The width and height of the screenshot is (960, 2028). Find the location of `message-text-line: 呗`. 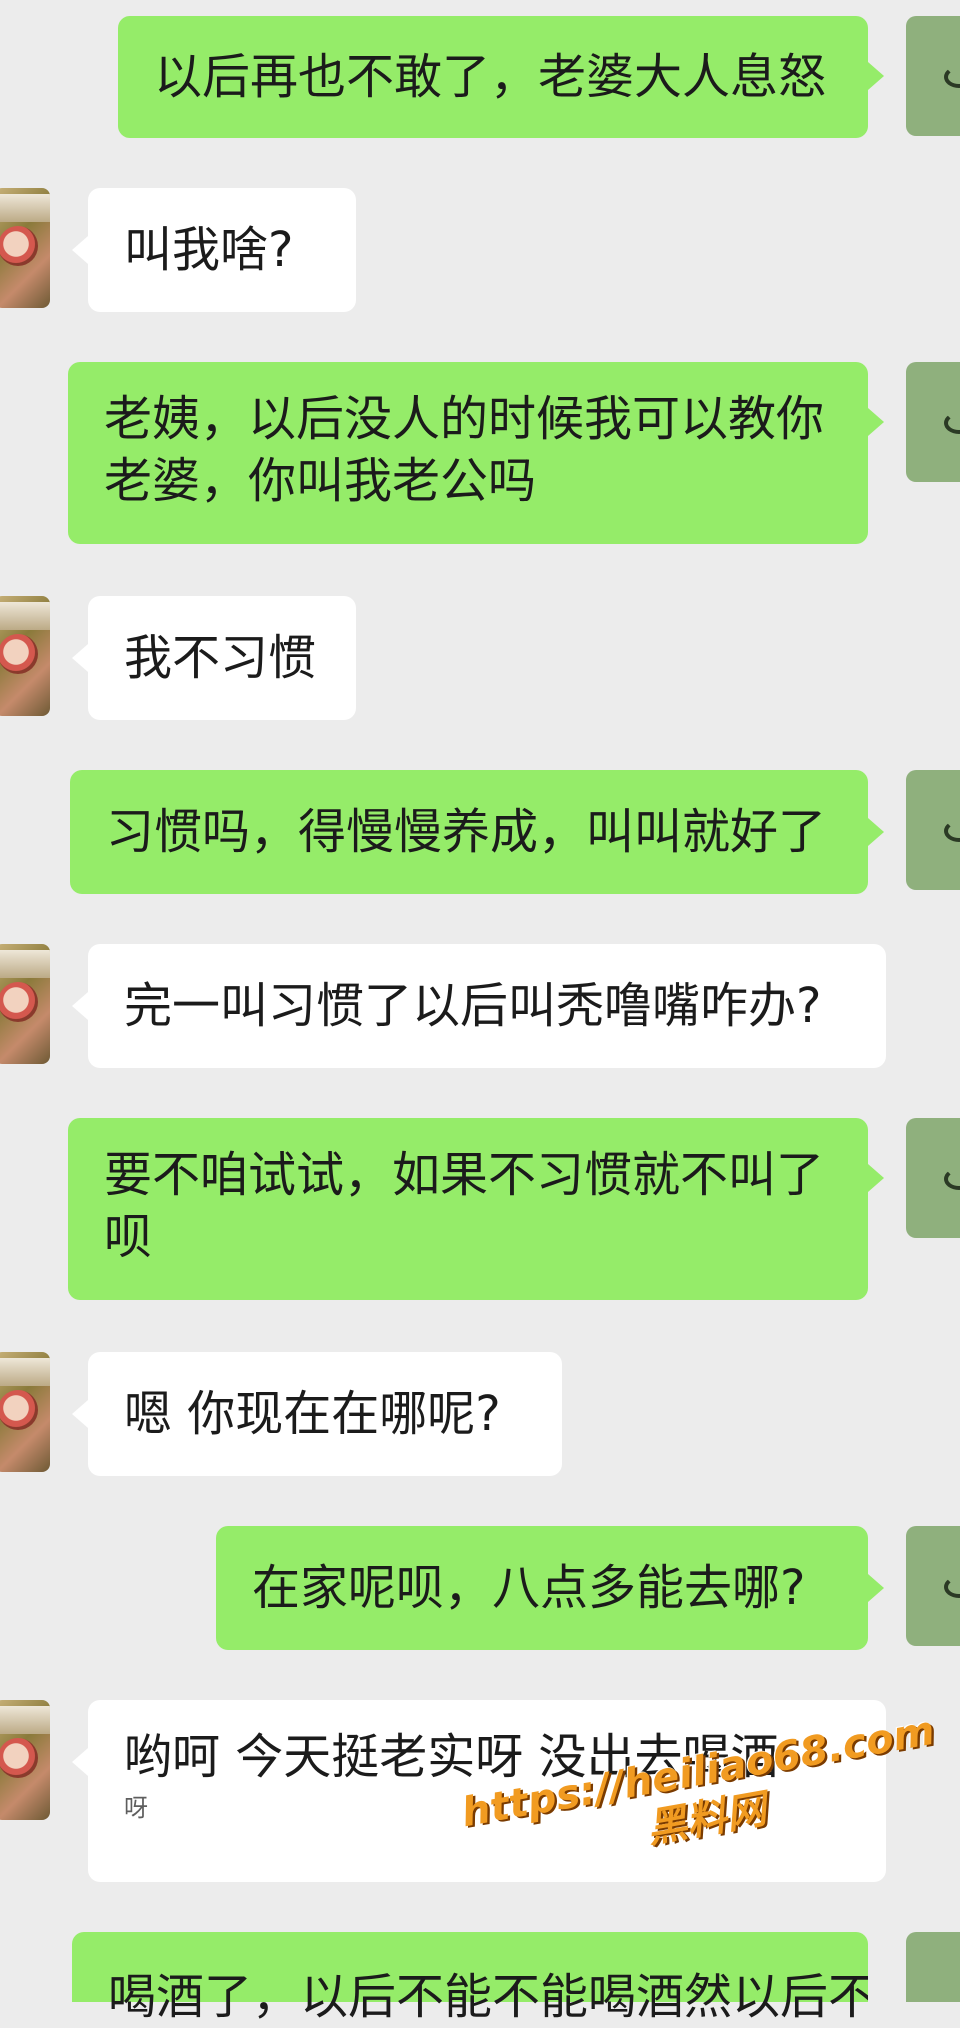

message-text-line: 呗 is located at coordinates (128, 1237).